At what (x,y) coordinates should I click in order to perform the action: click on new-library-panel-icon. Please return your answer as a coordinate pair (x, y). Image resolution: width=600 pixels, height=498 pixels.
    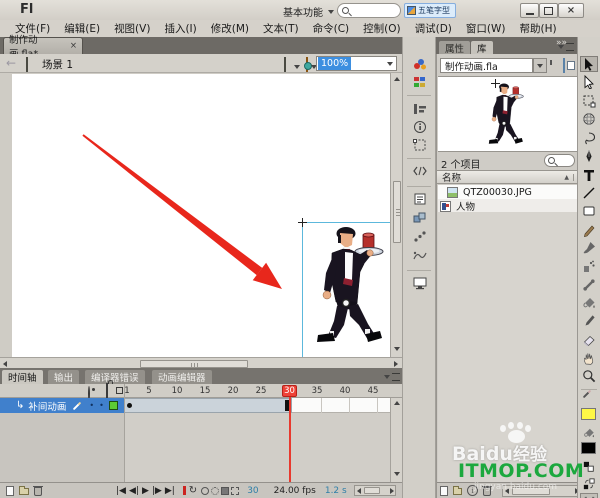
    Looking at the image, I should click on (564, 65).